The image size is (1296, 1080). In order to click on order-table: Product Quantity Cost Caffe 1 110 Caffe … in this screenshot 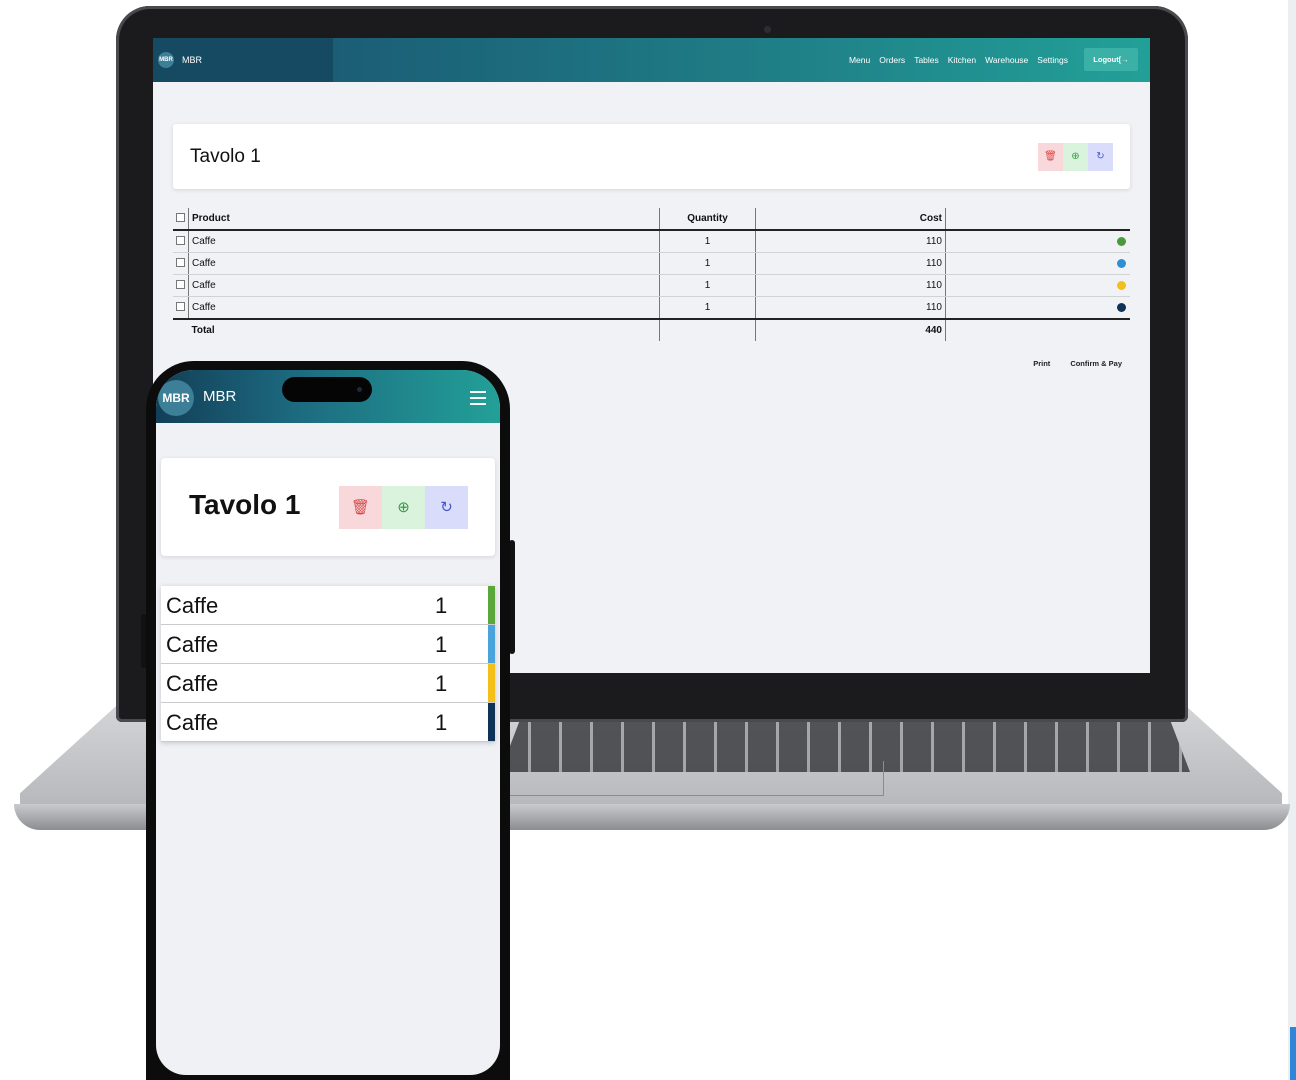, I will do `click(651, 274)`.